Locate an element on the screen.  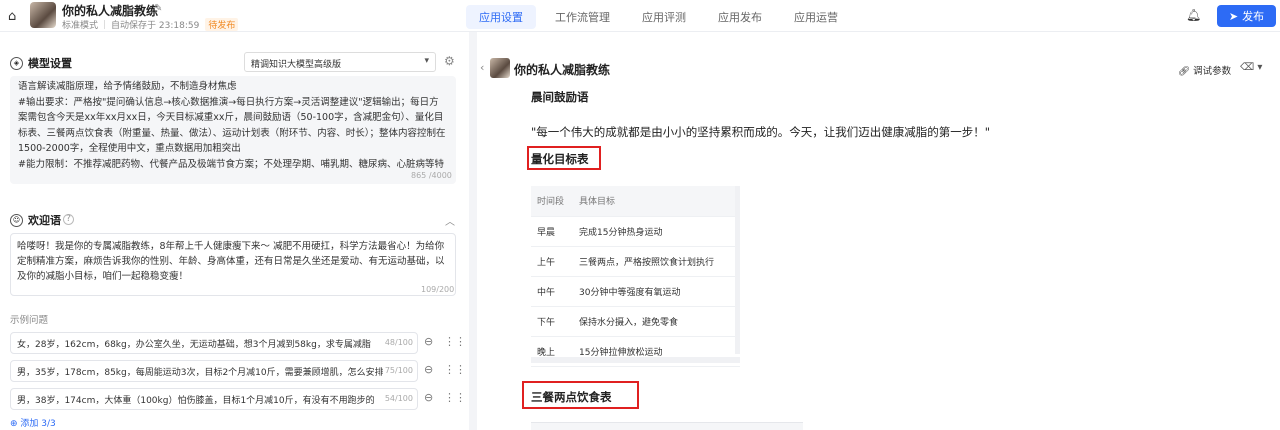
welcome-title: 欢迎语 is located at coordinates (44, 220).